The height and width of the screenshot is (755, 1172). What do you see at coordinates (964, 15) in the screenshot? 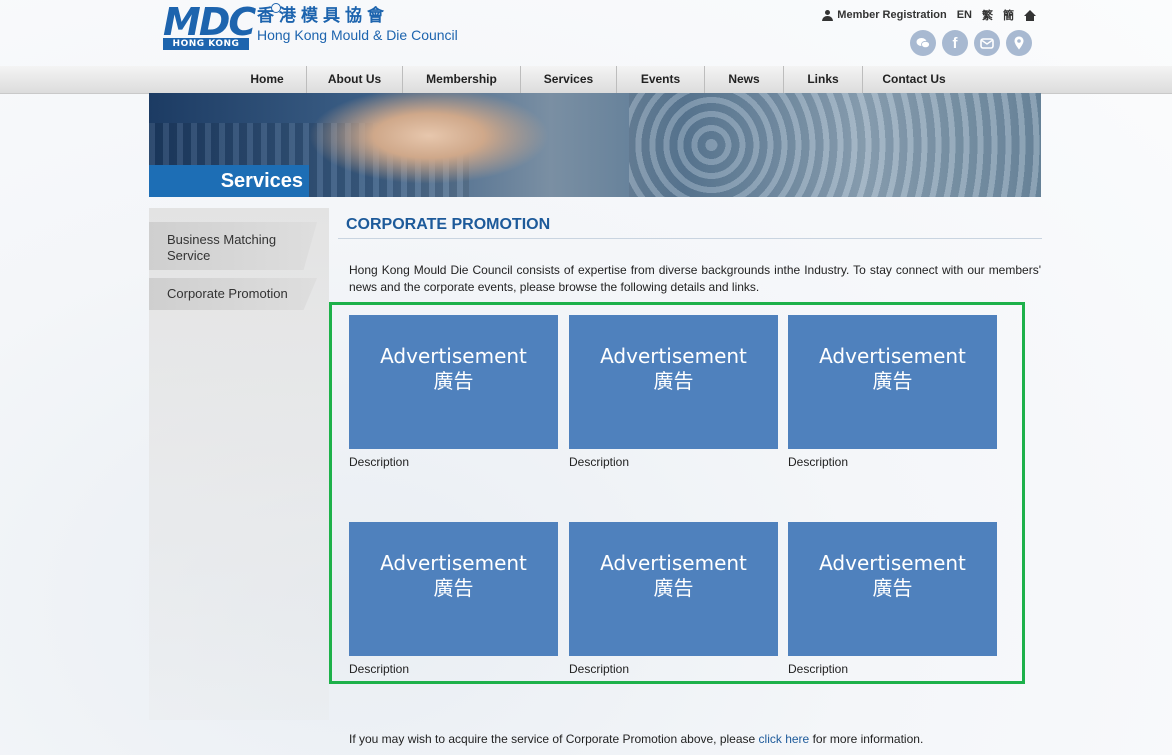
I see `lang-en-link: EN` at bounding box center [964, 15].